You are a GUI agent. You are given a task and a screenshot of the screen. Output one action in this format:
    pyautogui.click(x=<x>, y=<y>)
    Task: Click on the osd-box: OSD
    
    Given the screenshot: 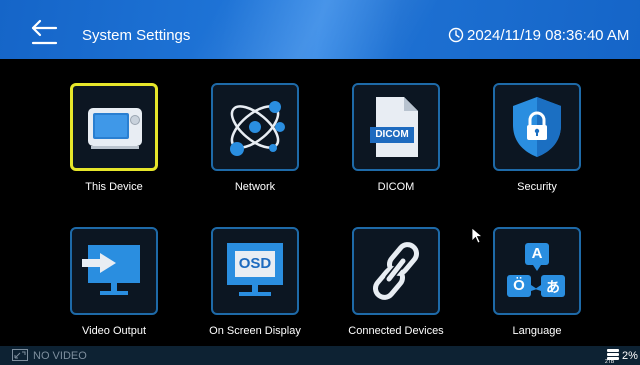 What is the action you would take?
    pyautogui.click(x=255, y=271)
    